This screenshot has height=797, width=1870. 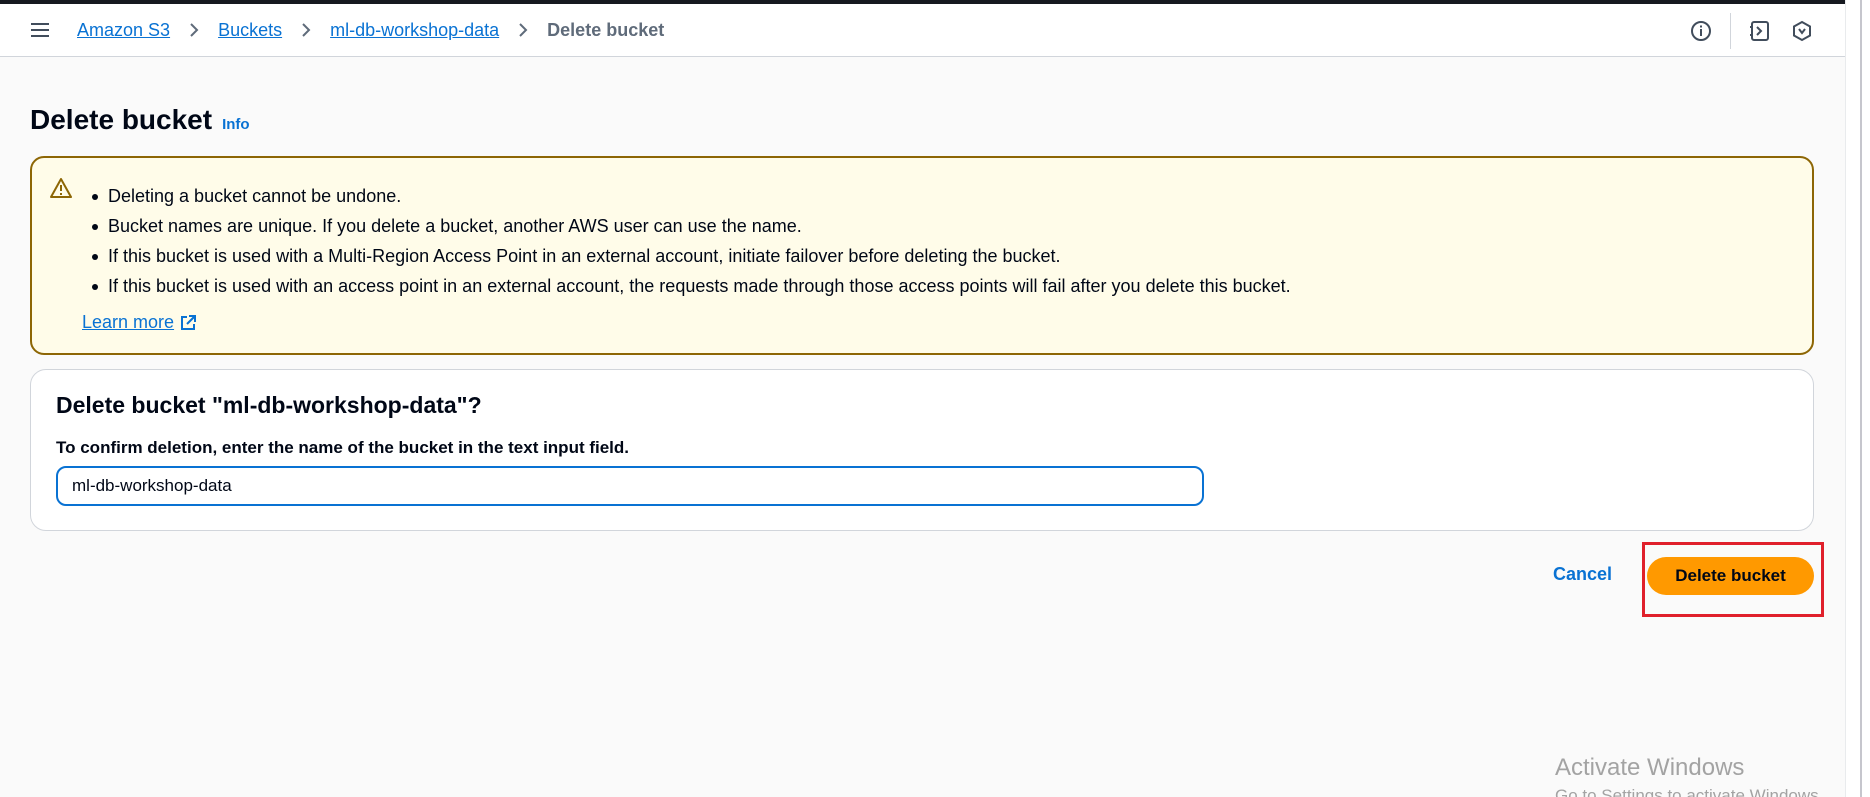 I want to click on settings-hex-icon, so click(x=1802, y=31).